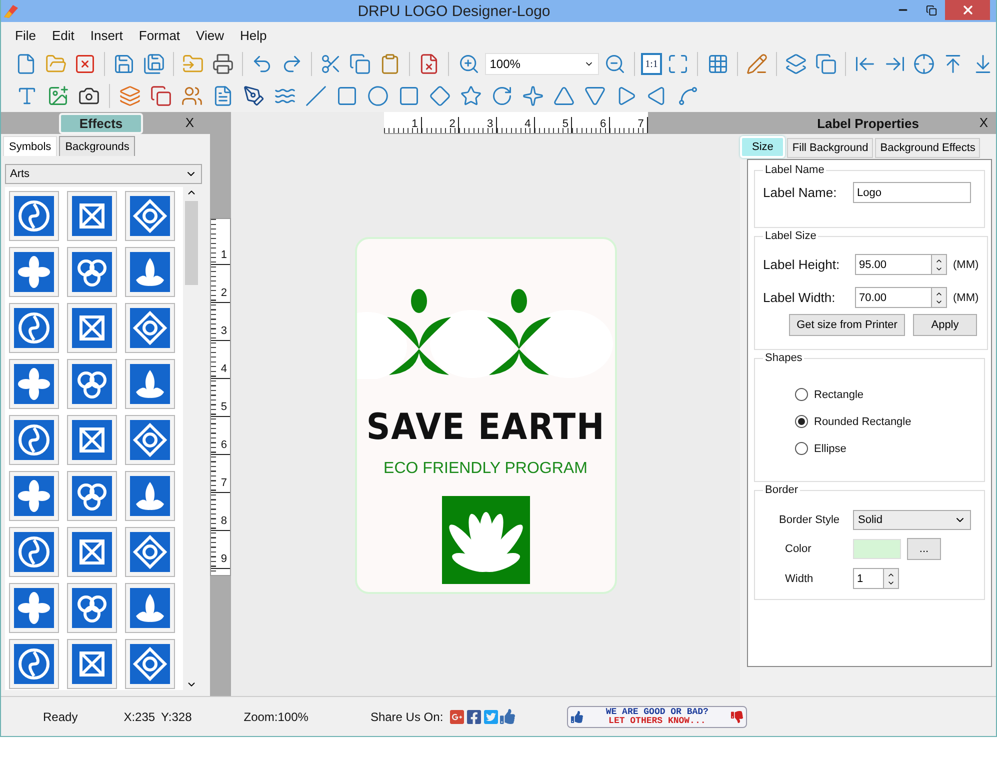 The height and width of the screenshot is (766, 997). I want to click on label-name-field: Logo, so click(912, 192).